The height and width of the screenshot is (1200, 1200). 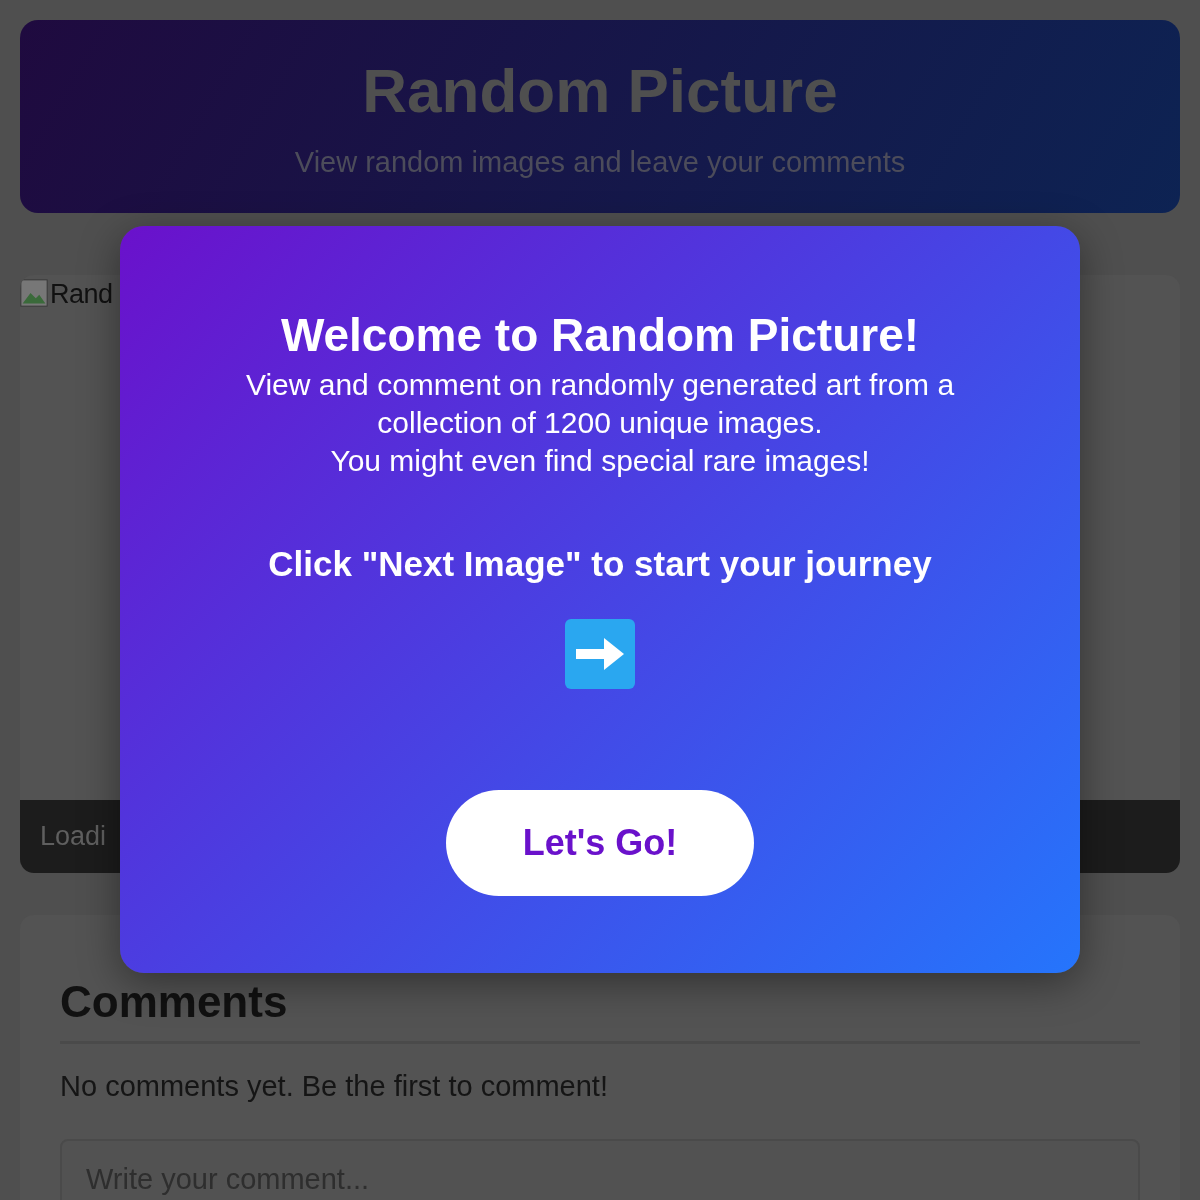 What do you see at coordinates (600, 90) in the screenshot?
I see `app-title: Random Picture` at bounding box center [600, 90].